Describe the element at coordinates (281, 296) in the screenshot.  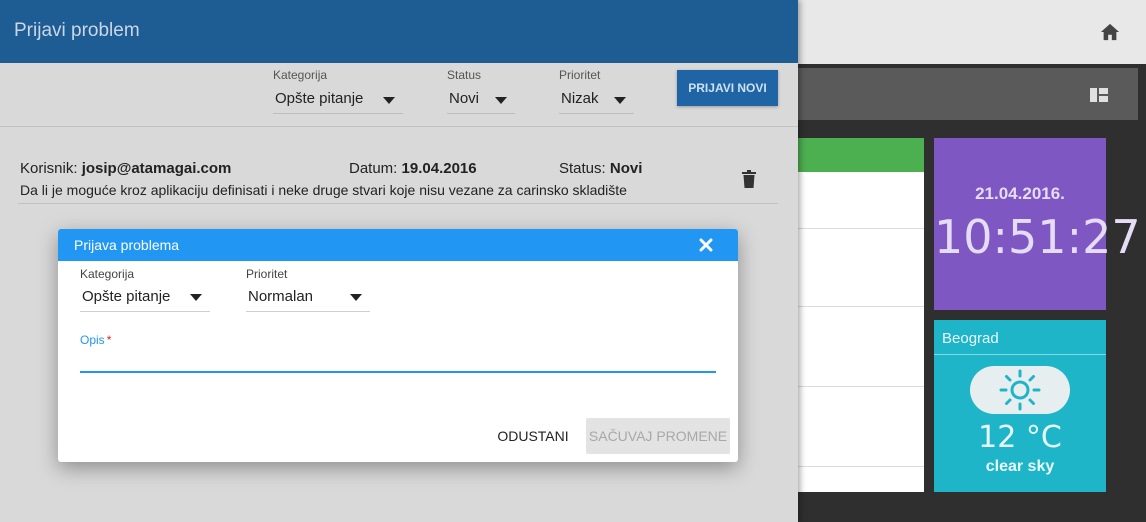
I see `dialog-priority-value: Normalan` at that location.